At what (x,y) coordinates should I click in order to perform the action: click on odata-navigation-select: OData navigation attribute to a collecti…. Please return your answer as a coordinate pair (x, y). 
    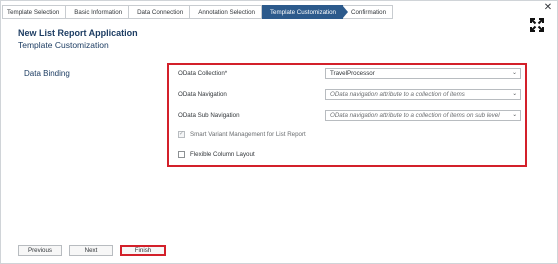
    Looking at the image, I should click on (423, 94).